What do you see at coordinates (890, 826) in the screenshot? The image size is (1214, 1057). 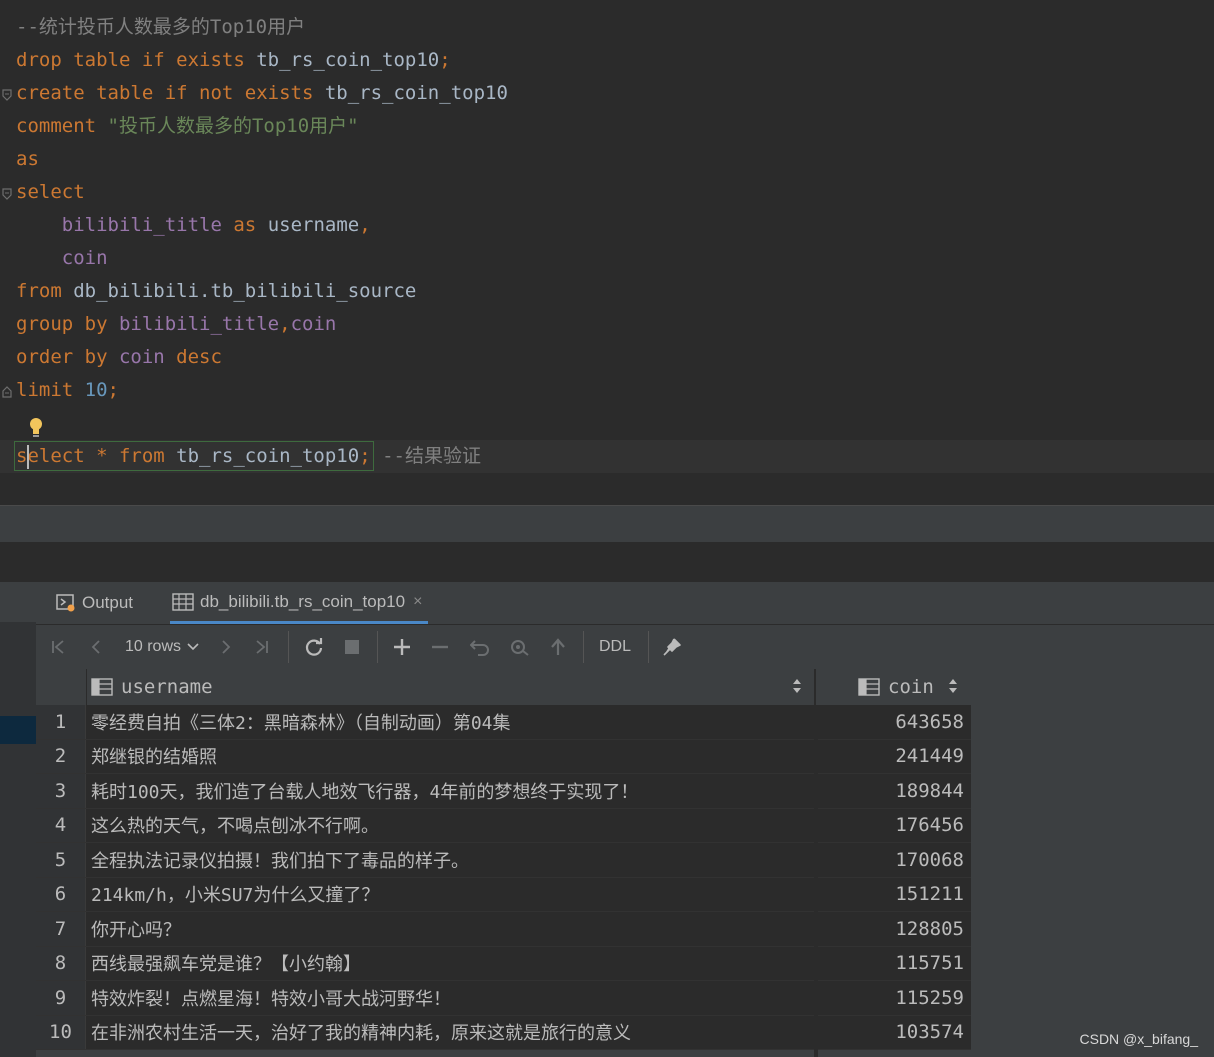 I see `cell-coin: 176456` at bounding box center [890, 826].